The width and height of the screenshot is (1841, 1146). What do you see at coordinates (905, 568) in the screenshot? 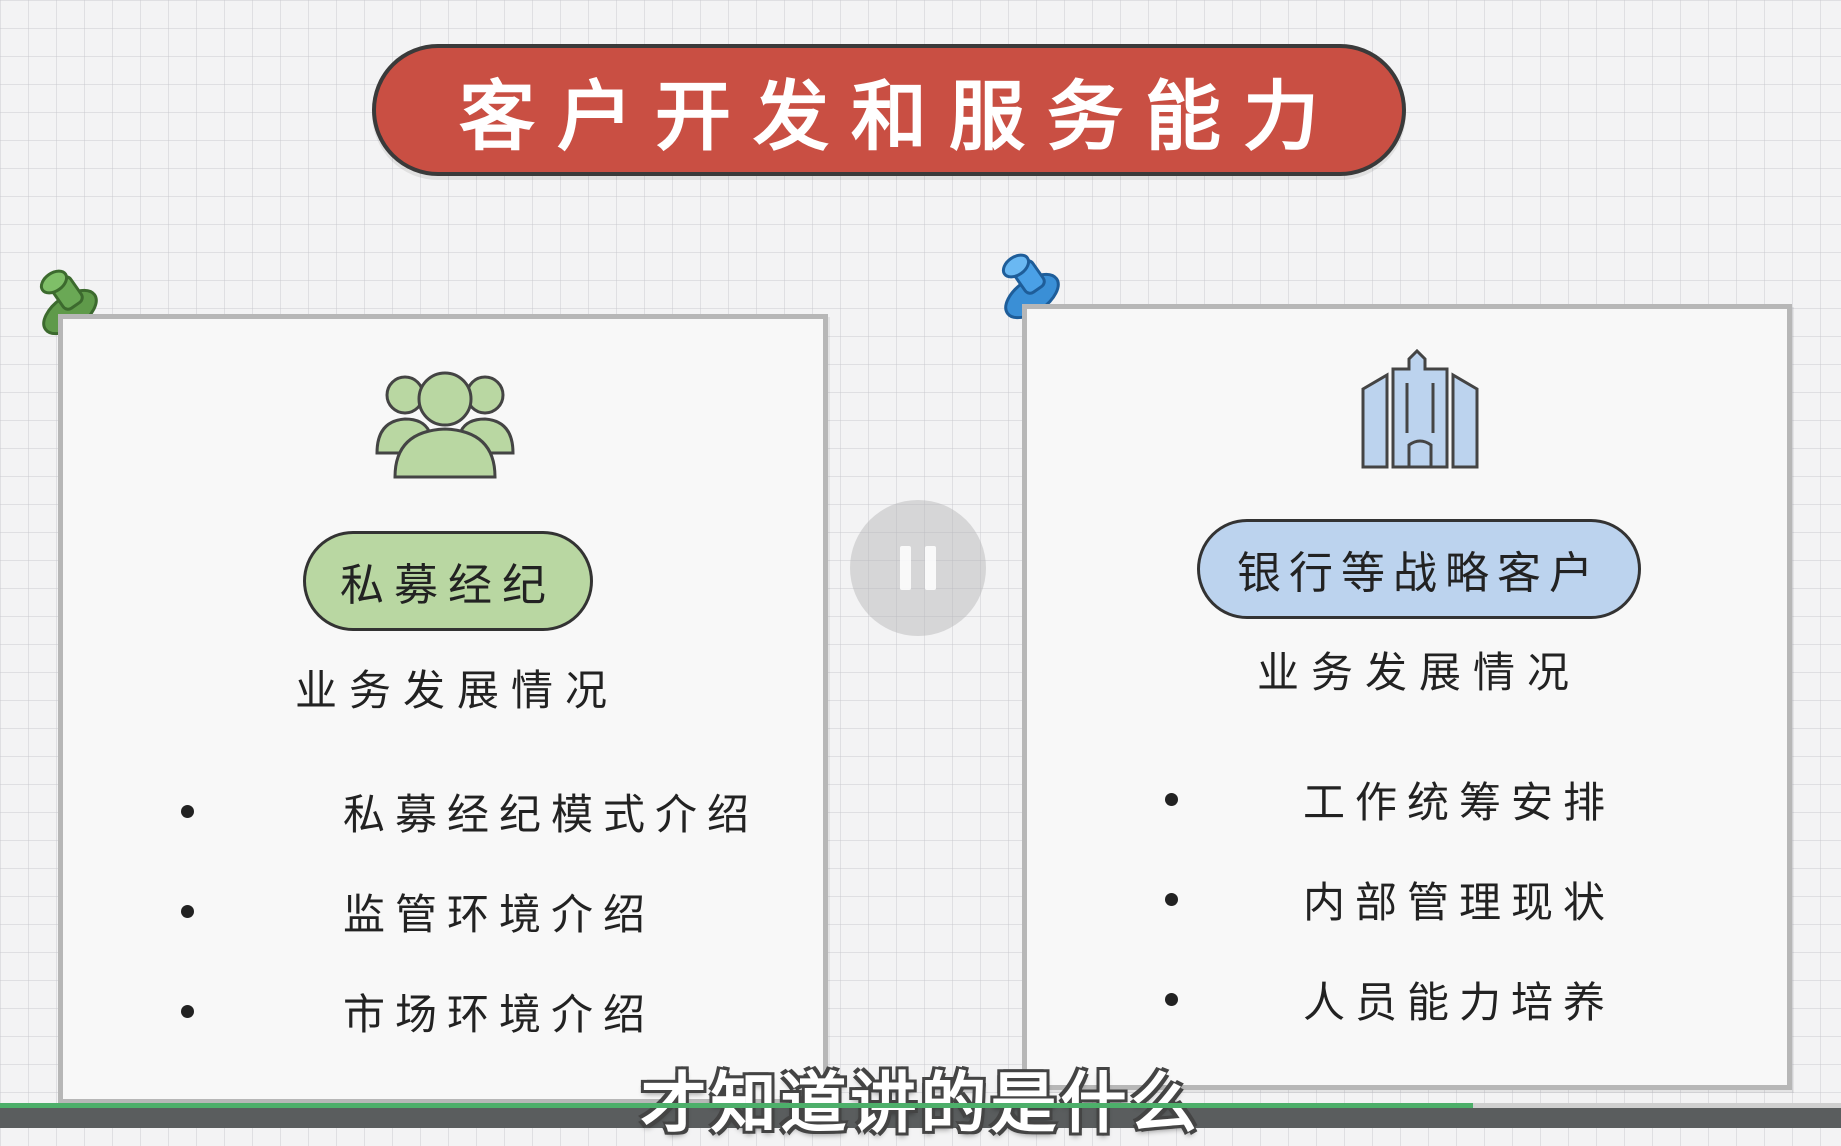
I see `pause-icon` at bounding box center [905, 568].